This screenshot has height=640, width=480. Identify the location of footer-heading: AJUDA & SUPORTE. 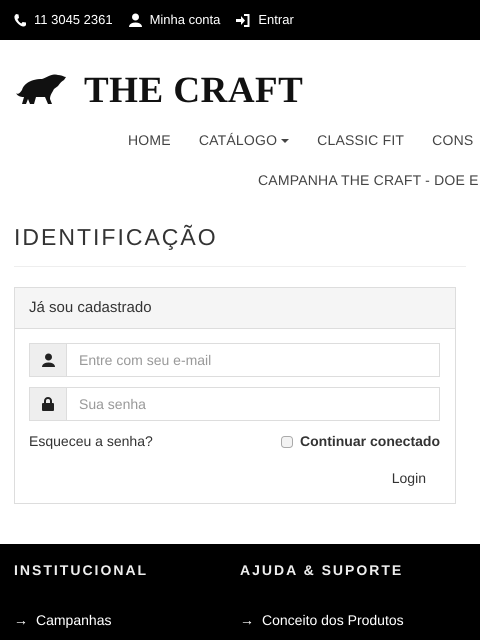
(322, 570).